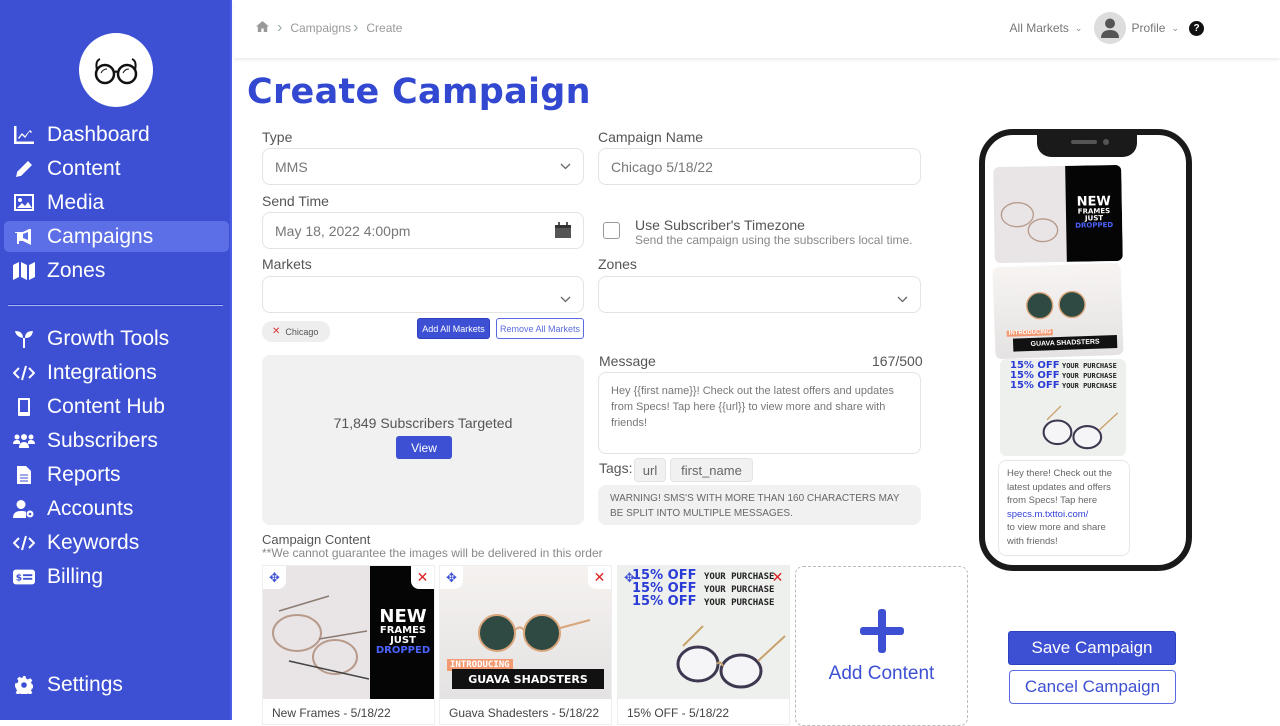 The height and width of the screenshot is (726, 1280). I want to click on sidebar-item-integrations: Integrations, so click(116, 372).